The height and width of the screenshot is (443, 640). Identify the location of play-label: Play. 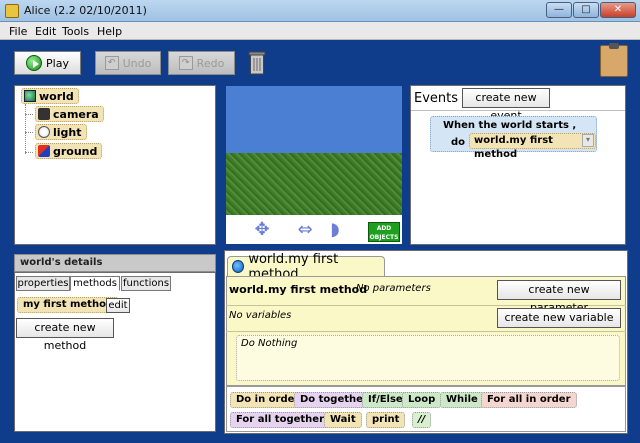
(57, 63).